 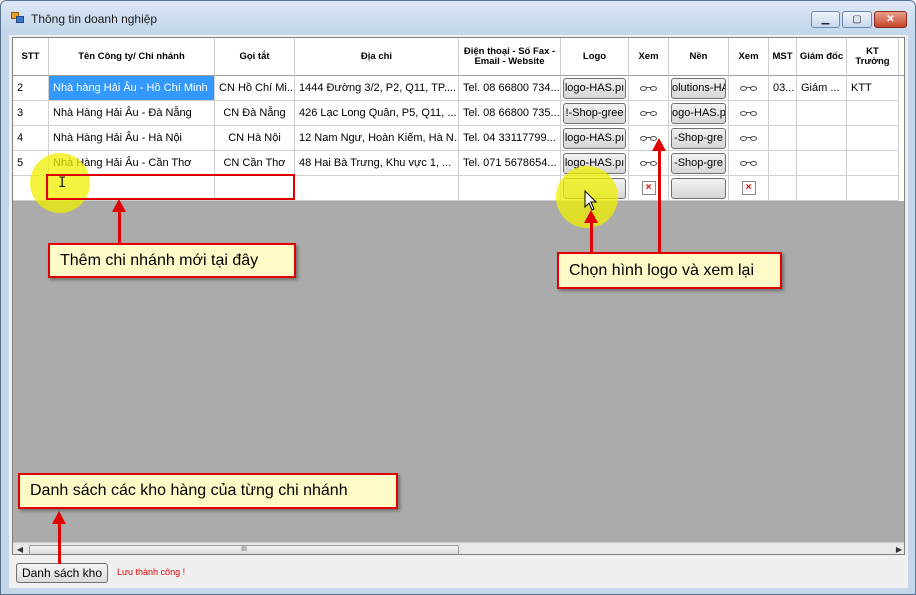 I want to click on minimize-button: ▁, so click(x=825, y=19).